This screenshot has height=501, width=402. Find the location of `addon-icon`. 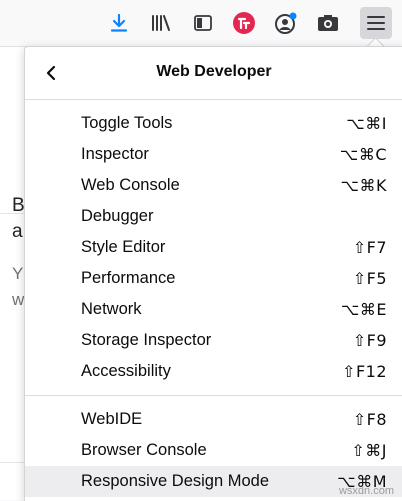

addon-icon is located at coordinates (244, 23).